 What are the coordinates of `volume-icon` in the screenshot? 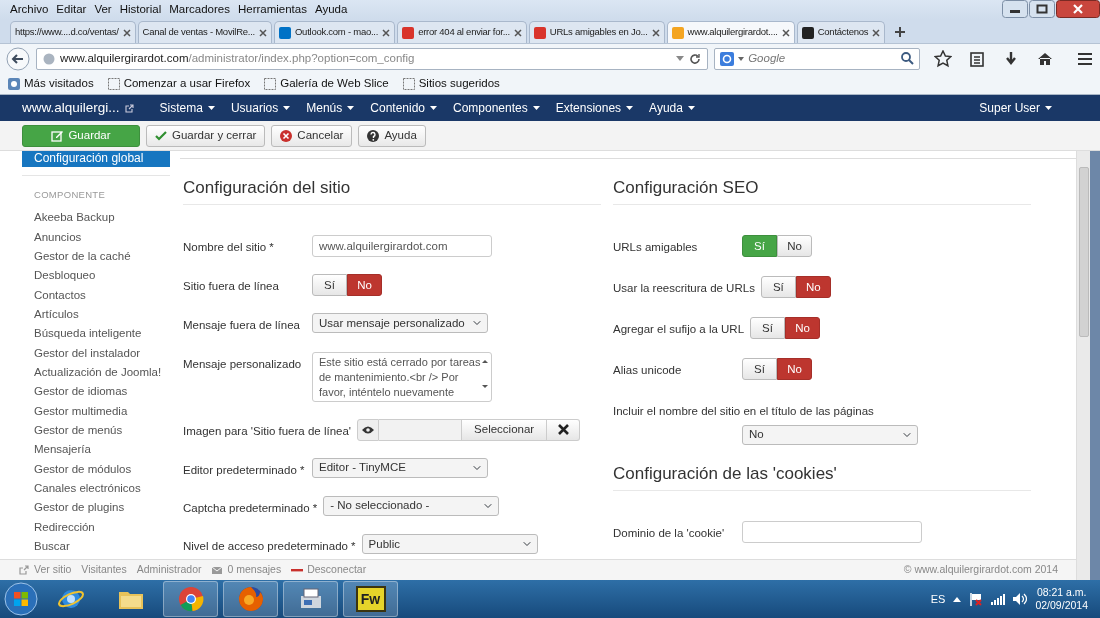 It's located at (1020, 599).